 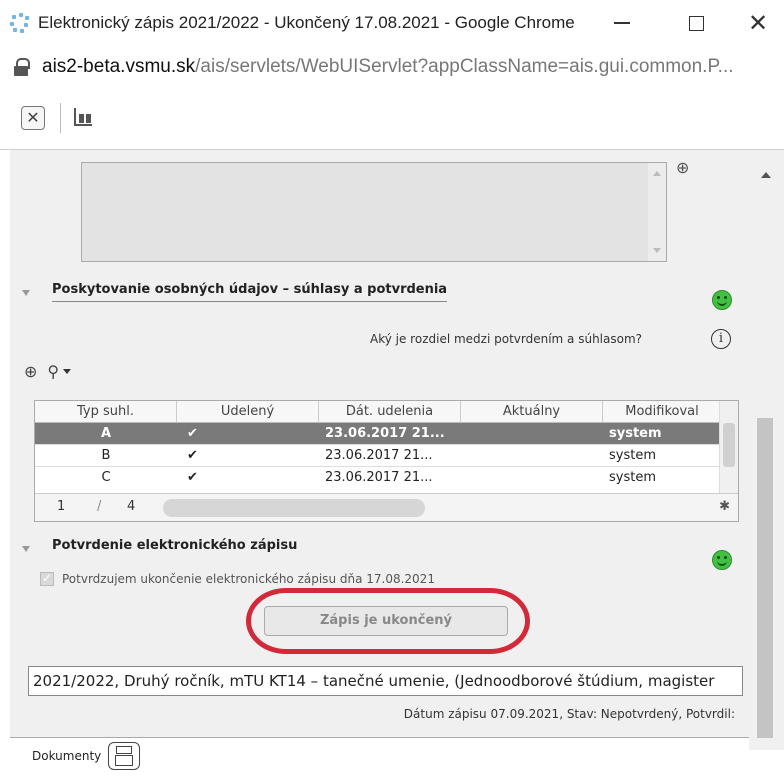 What do you see at coordinates (374, 212) in the screenshot?
I see `notes-textarea` at bounding box center [374, 212].